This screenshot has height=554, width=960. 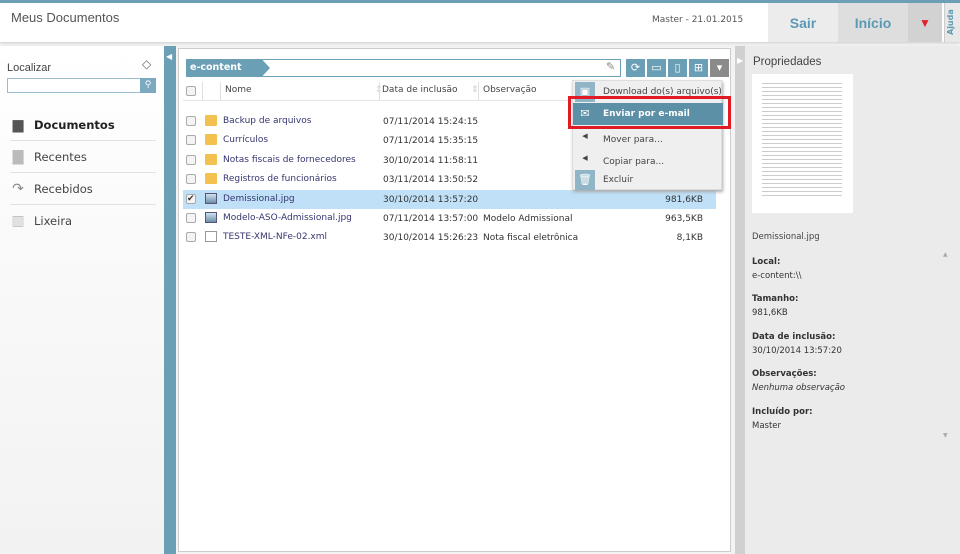 I want to click on column-observacao: Observação, so click(x=510, y=90).